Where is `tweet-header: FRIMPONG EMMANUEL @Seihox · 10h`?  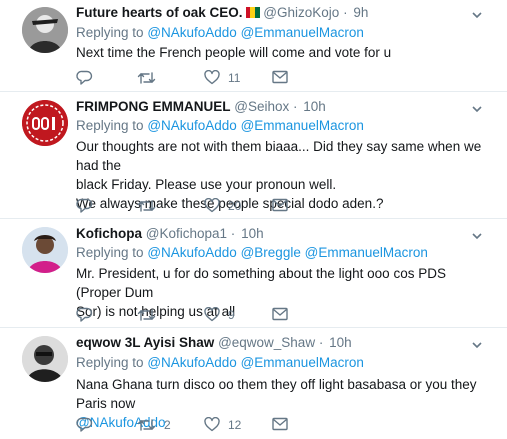 tweet-header: FRIMPONG EMMANUEL @Seihox · 10h is located at coordinates (201, 106).